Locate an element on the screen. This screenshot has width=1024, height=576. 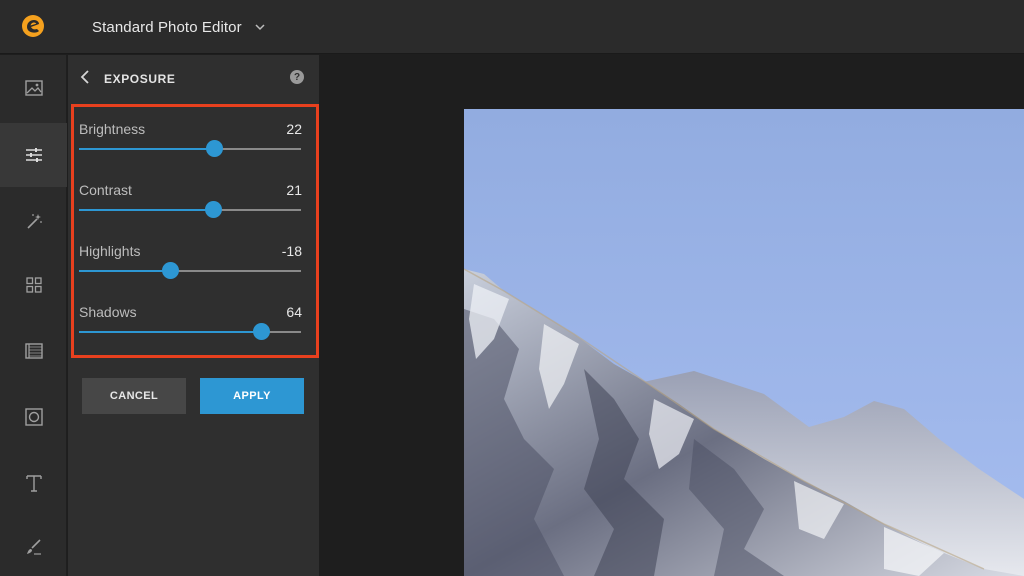
chevron-down-icon is located at coordinates (260, 27).